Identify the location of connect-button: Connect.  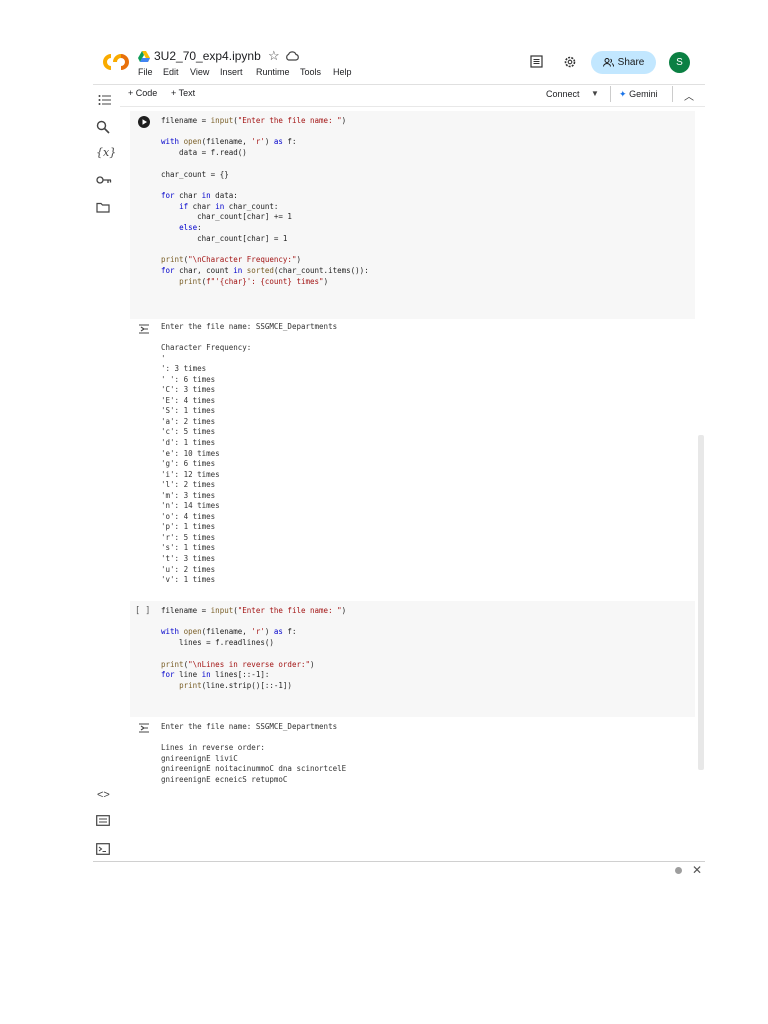
(563, 94).